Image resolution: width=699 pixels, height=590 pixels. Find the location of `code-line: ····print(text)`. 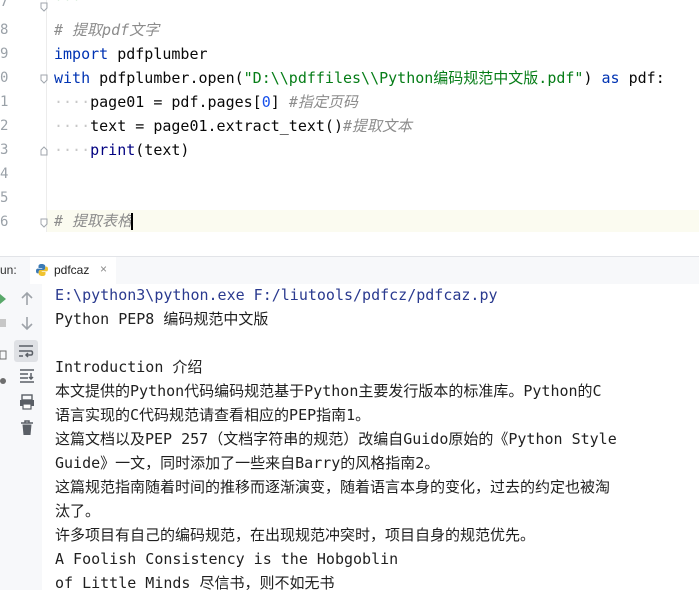

code-line: ····print(text) is located at coordinates (122, 150).